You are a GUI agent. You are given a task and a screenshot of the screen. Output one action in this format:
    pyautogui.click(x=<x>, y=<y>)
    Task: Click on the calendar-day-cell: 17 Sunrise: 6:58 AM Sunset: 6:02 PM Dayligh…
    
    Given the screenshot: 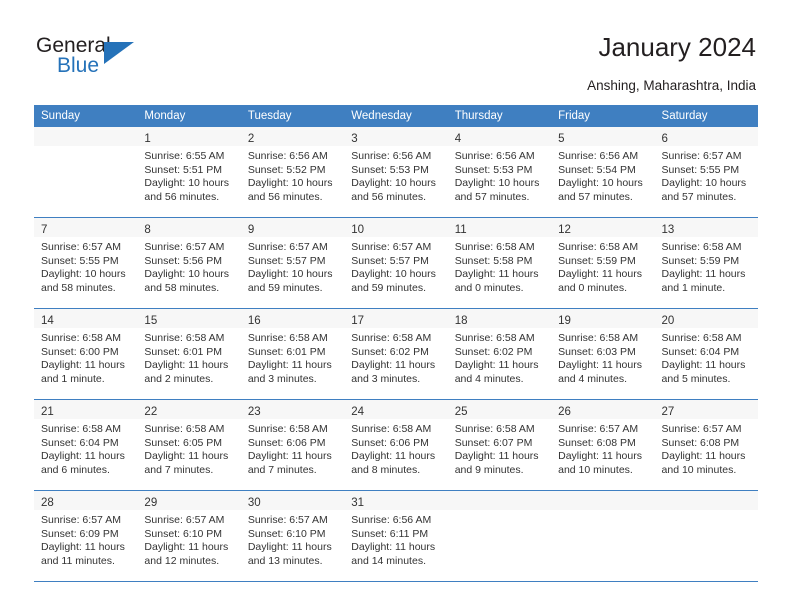 What is the action you would take?
    pyautogui.click(x=396, y=354)
    